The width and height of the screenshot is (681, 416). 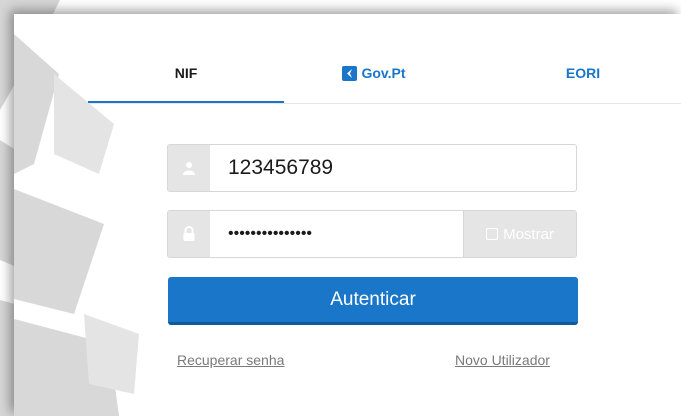 I want to click on tab-nif-label: NIF, so click(x=186, y=73).